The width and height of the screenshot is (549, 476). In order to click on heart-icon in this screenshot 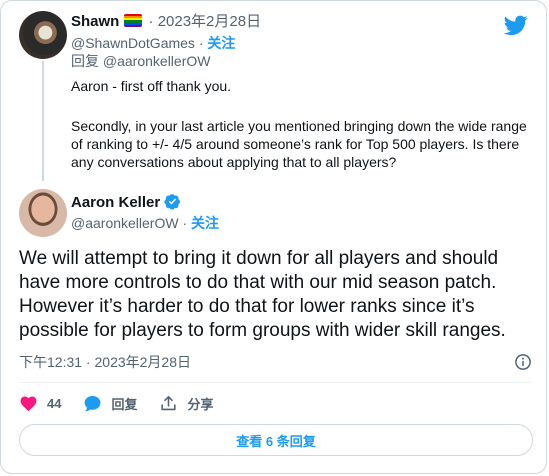, I will do `click(28, 403)`.